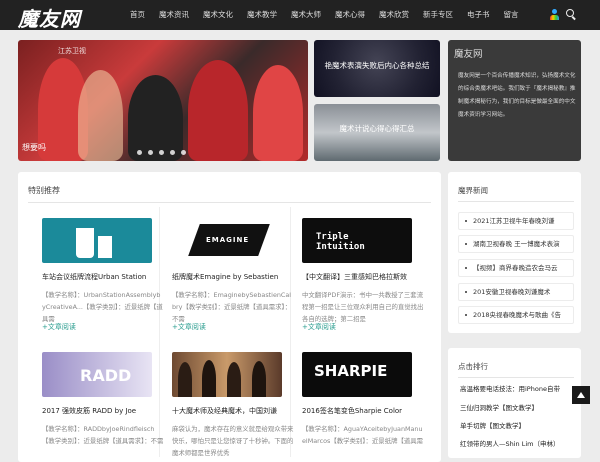 This screenshot has height=462, width=600. Describe the element at coordinates (174, 15) in the screenshot. I see `nav-magic-news: 魔术资讯` at that location.